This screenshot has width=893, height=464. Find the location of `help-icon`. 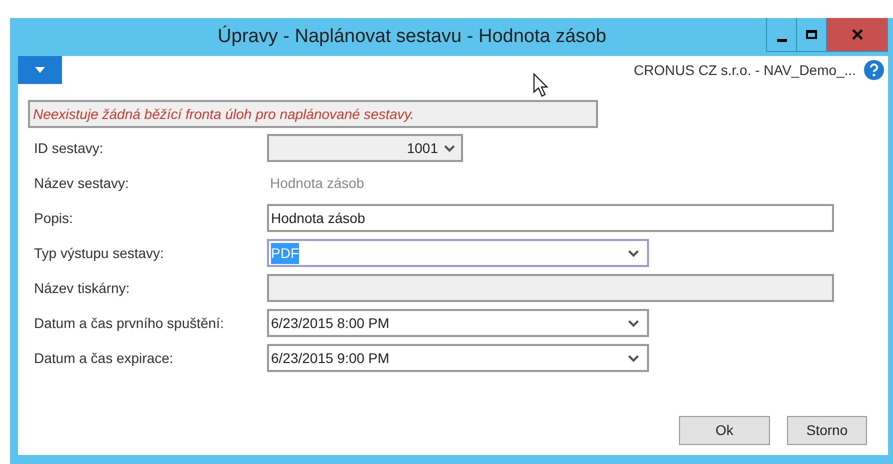

help-icon is located at coordinates (874, 70).